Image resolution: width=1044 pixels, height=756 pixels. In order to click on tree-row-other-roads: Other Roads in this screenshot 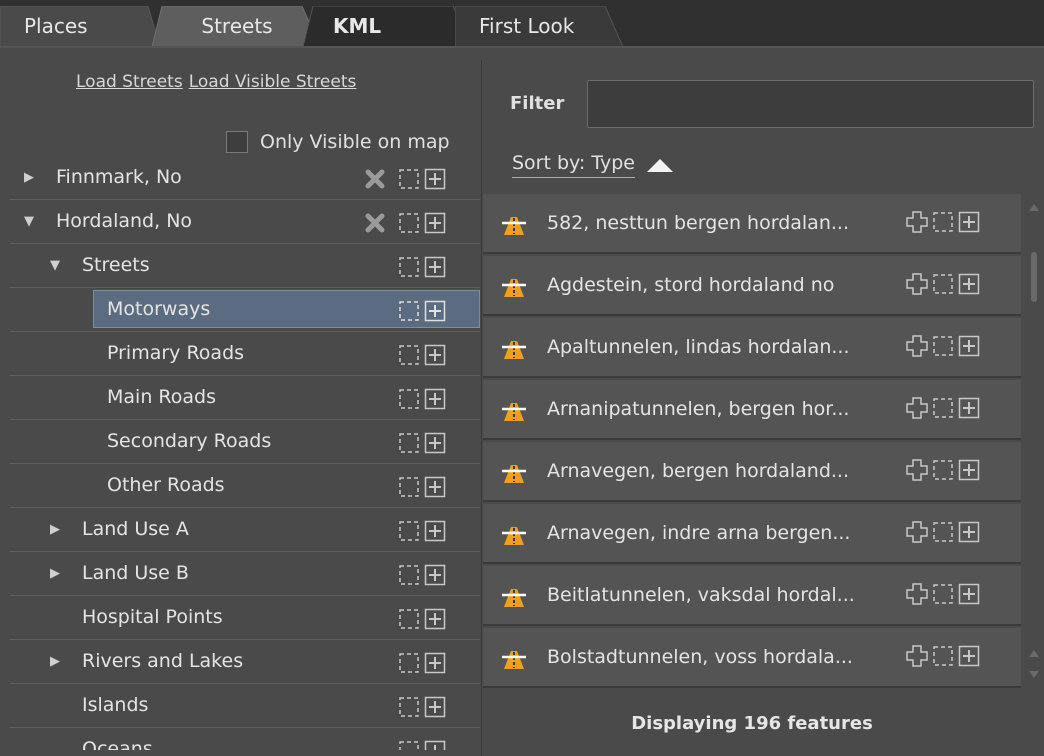, I will do `click(245, 486)`.